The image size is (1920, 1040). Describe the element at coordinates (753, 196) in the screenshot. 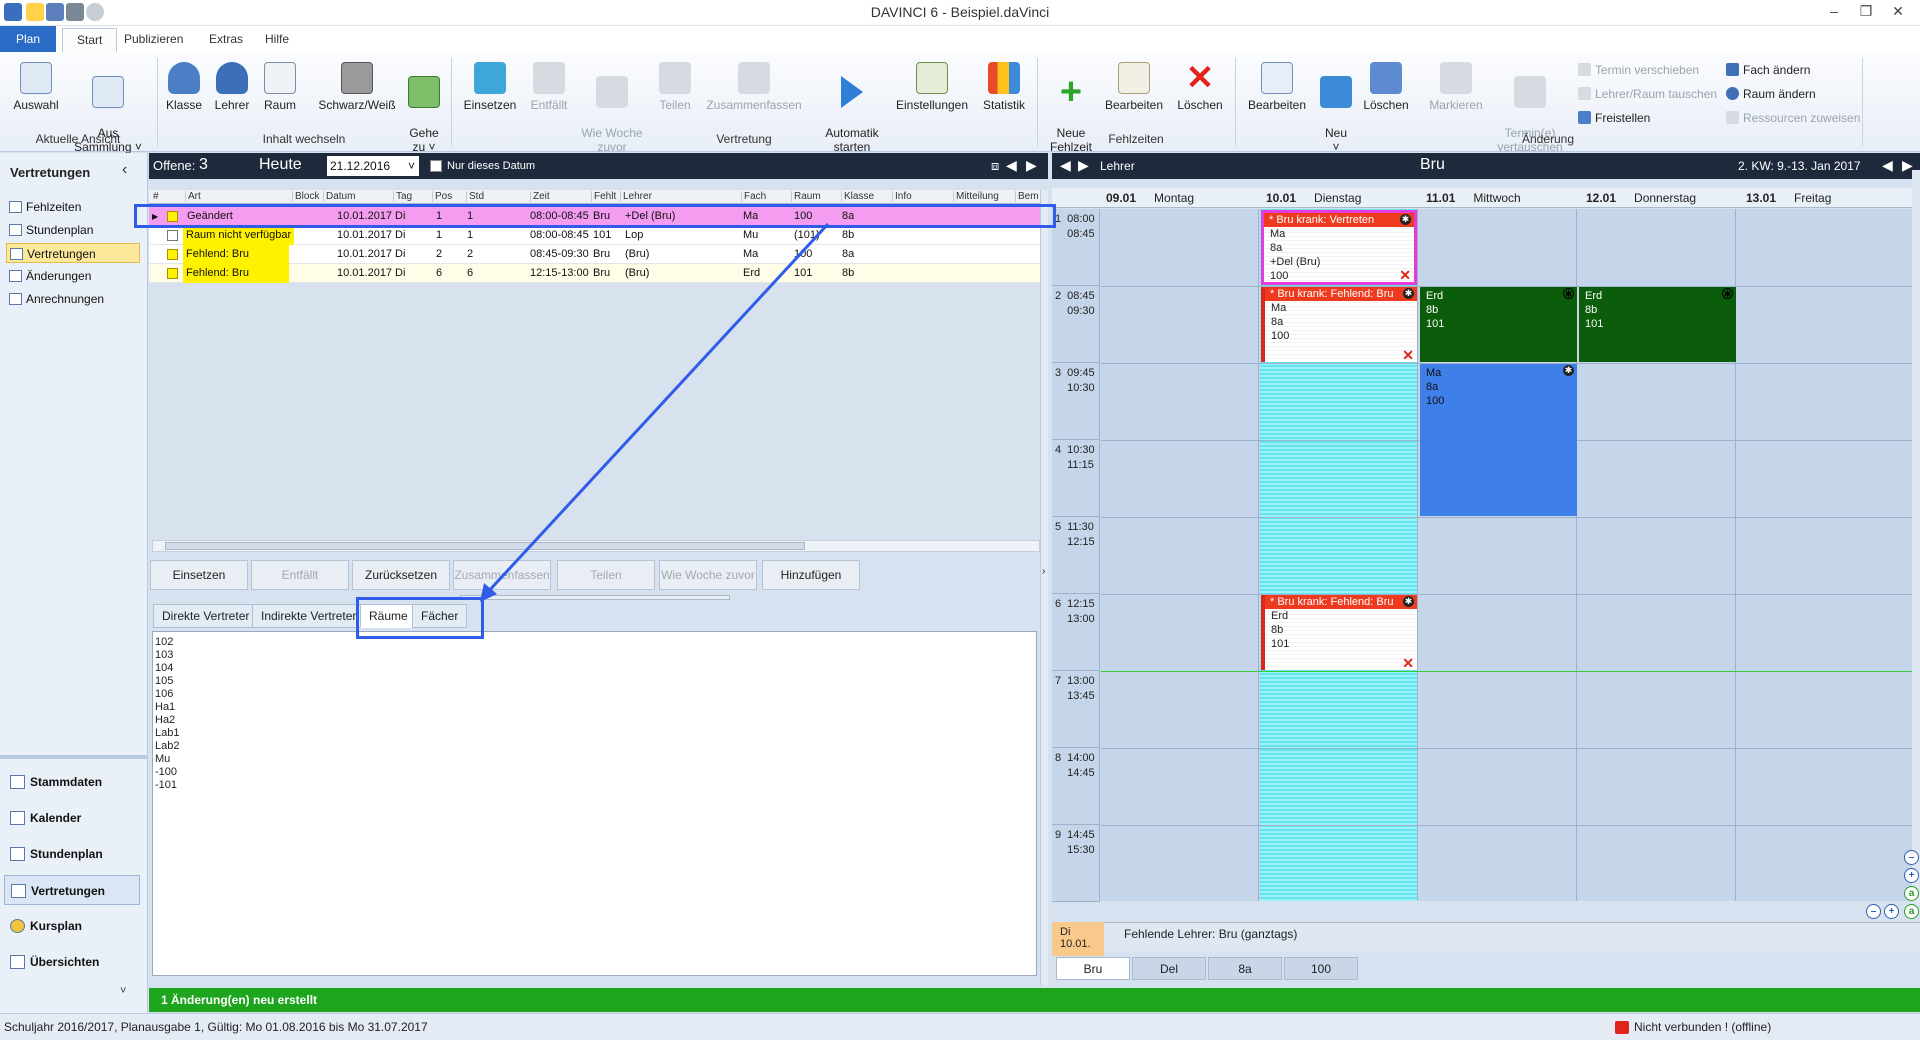

I see `col-fach: Fach` at that location.